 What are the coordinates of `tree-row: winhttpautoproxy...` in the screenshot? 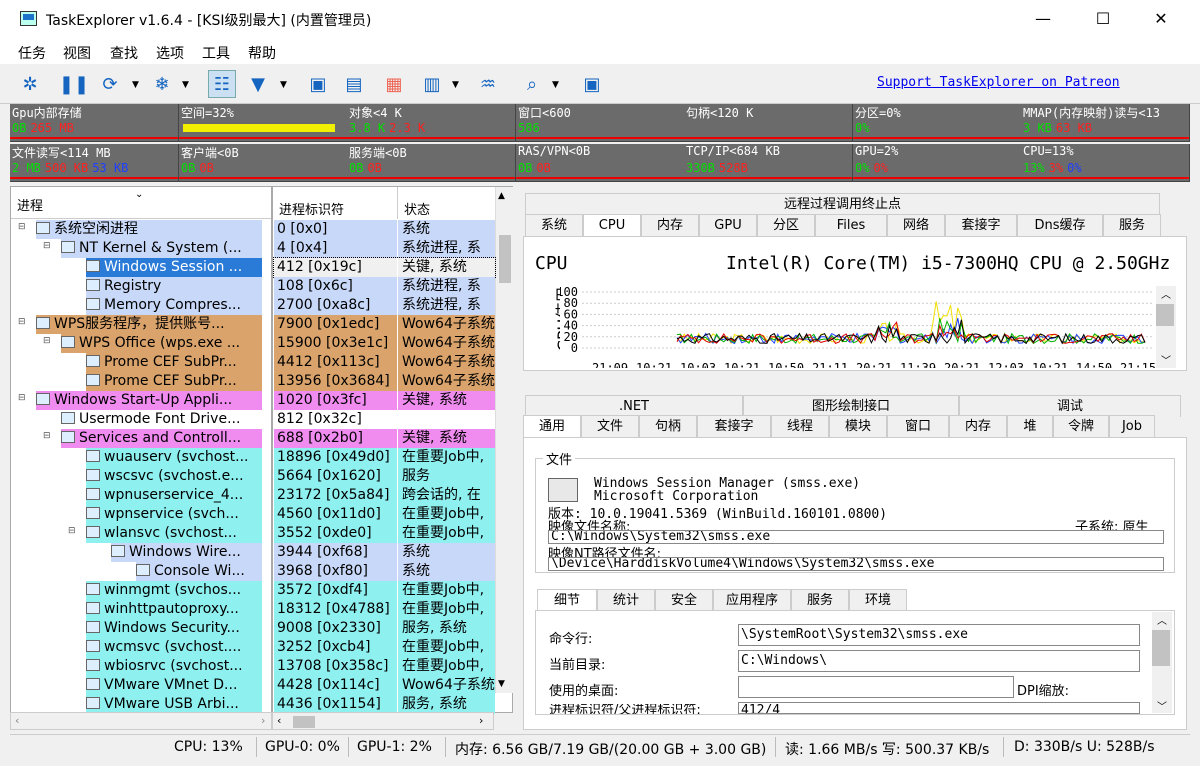 It's located at (174, 609).